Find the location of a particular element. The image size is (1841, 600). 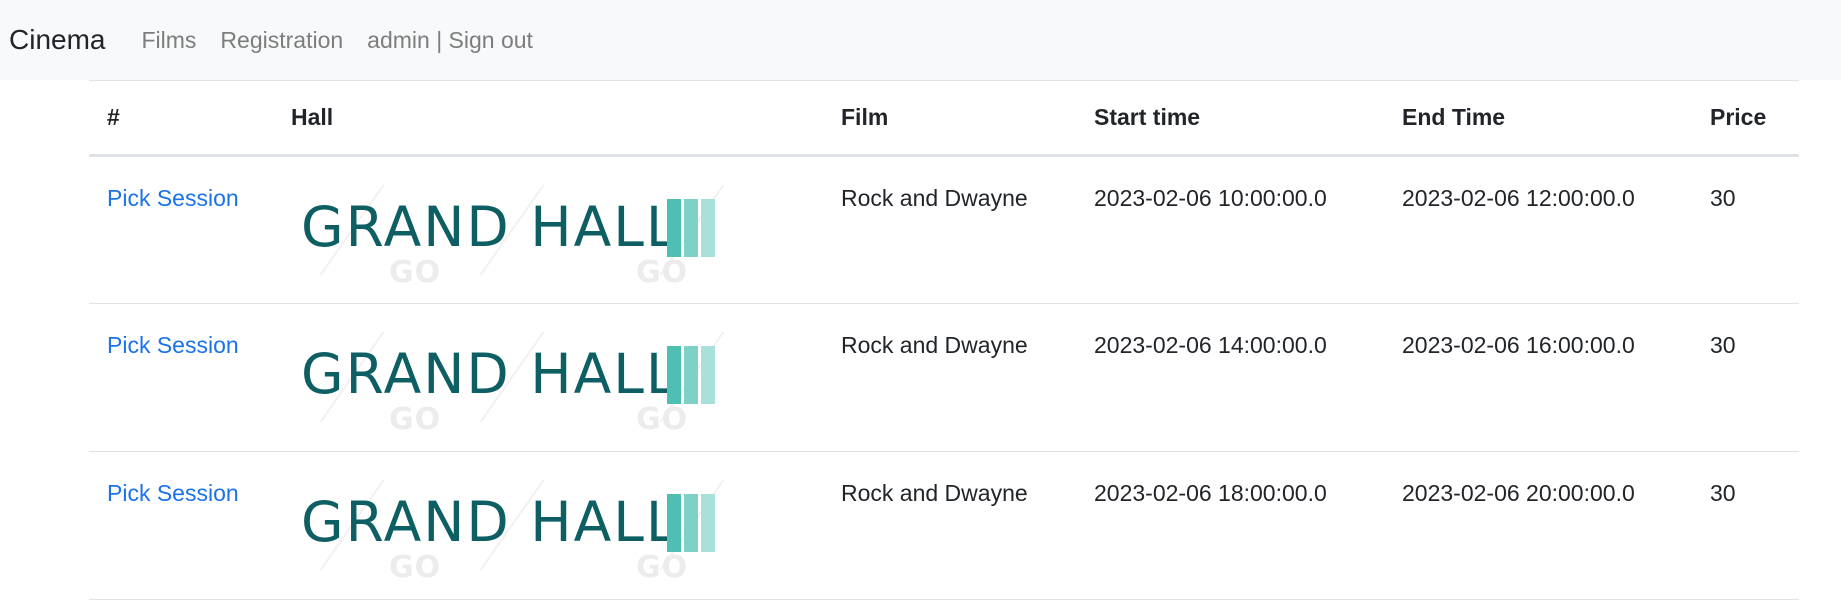

end-time-cell: 2023-02-06 16:00:00.0 is located at coordinates (1538, 377).